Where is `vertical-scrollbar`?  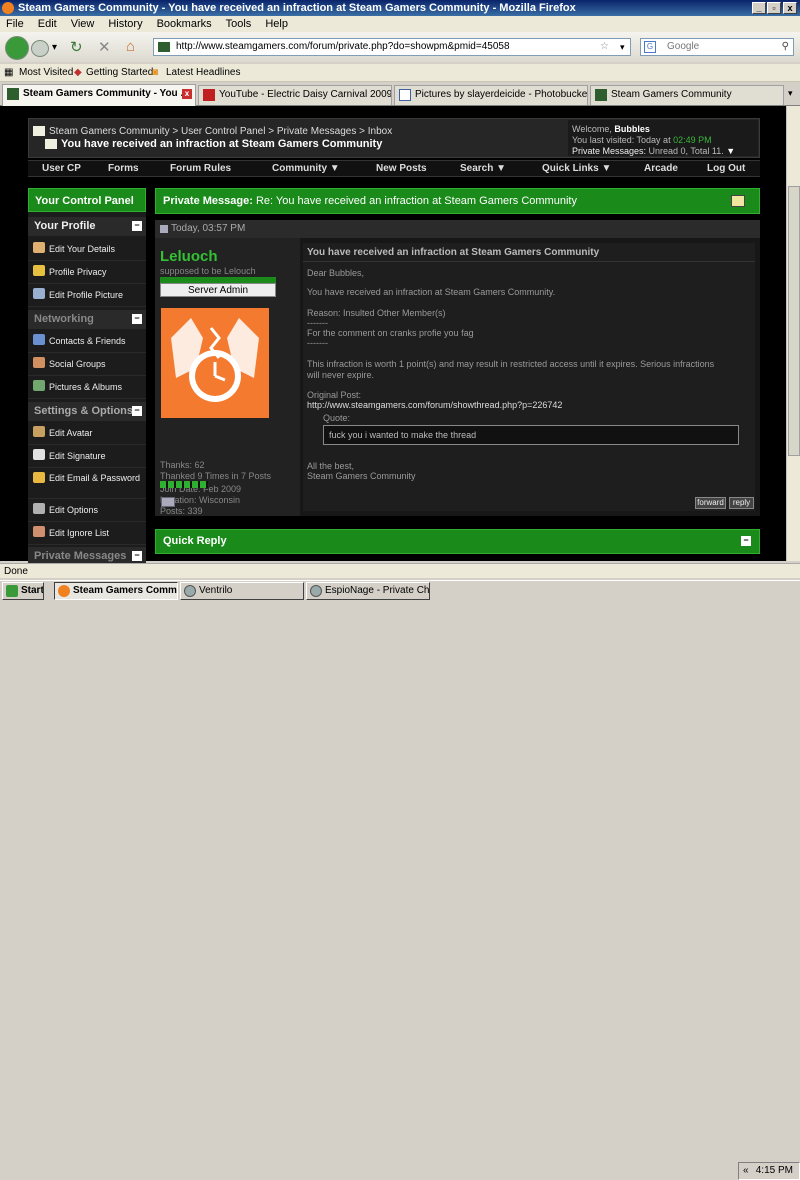
vertical-scrollbar is located at coordinates (793, 333).